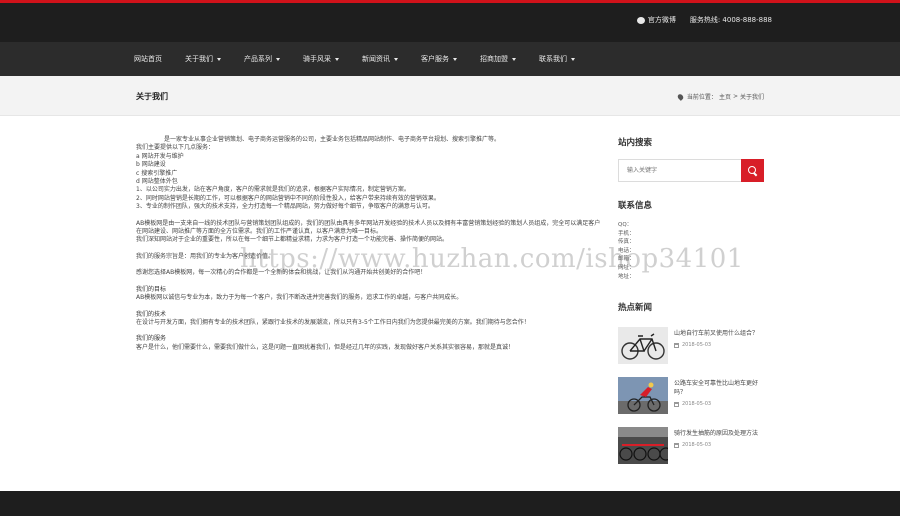  I want to click on news-item: 山地自行车前叉使用什么组合？ 2018-05-03, so click(692, 346).